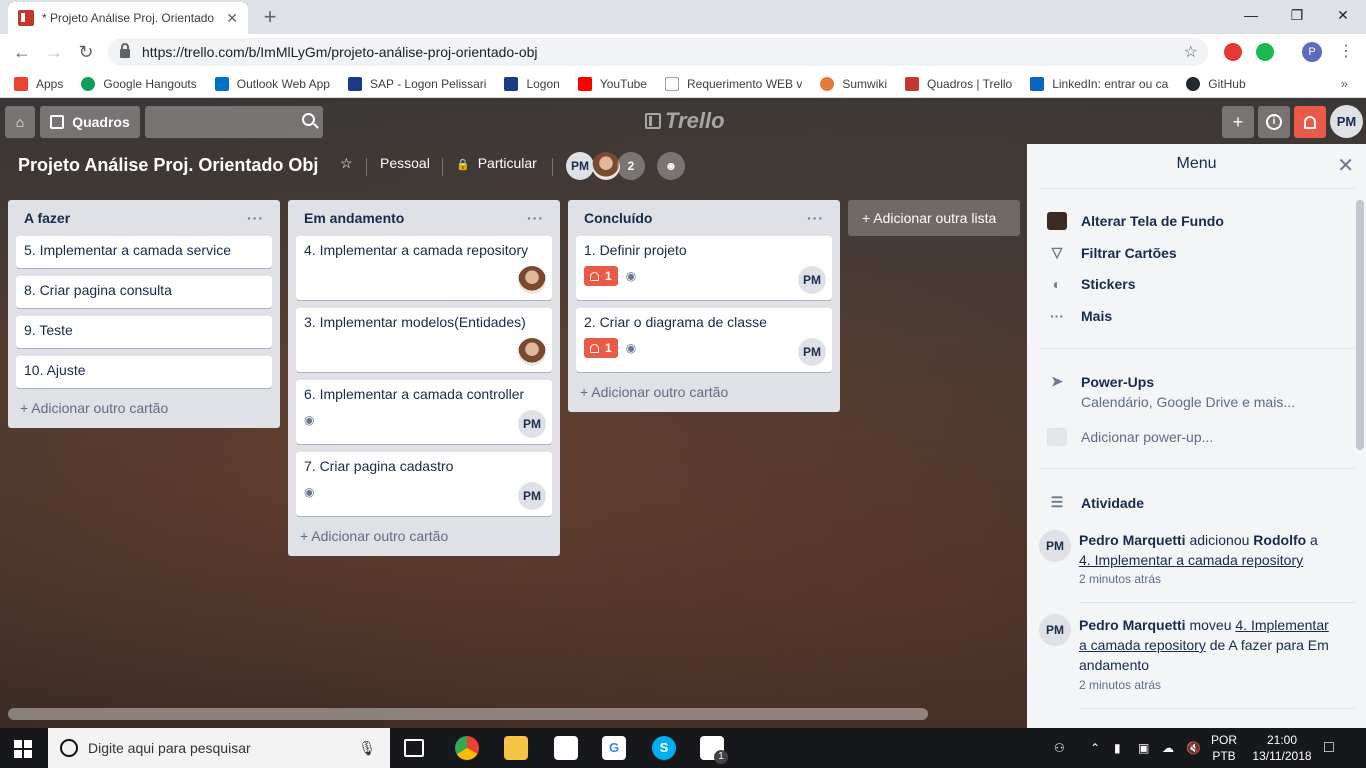 The height and width of the screenshot is (768, 1366). What do you see at coordinates (424, 340) in the screenshot?
I see `card: 3. Implementar modelos(Entidades)` at bounding box center [424, 340].